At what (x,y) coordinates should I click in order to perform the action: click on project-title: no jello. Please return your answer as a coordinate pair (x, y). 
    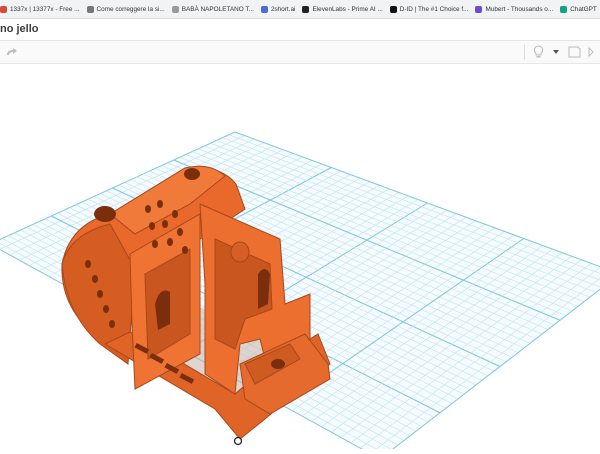
    Looking at the image, I should click on (19, 29).